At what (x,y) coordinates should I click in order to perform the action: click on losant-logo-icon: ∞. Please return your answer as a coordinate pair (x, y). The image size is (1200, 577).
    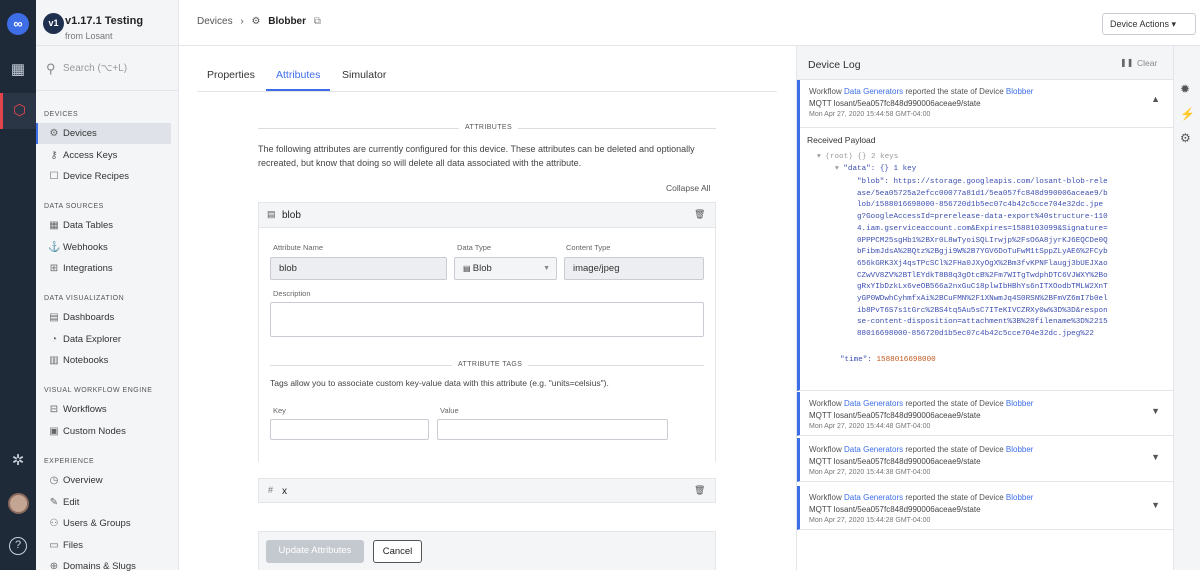
    Looking at the image, I should click on (18, 24).